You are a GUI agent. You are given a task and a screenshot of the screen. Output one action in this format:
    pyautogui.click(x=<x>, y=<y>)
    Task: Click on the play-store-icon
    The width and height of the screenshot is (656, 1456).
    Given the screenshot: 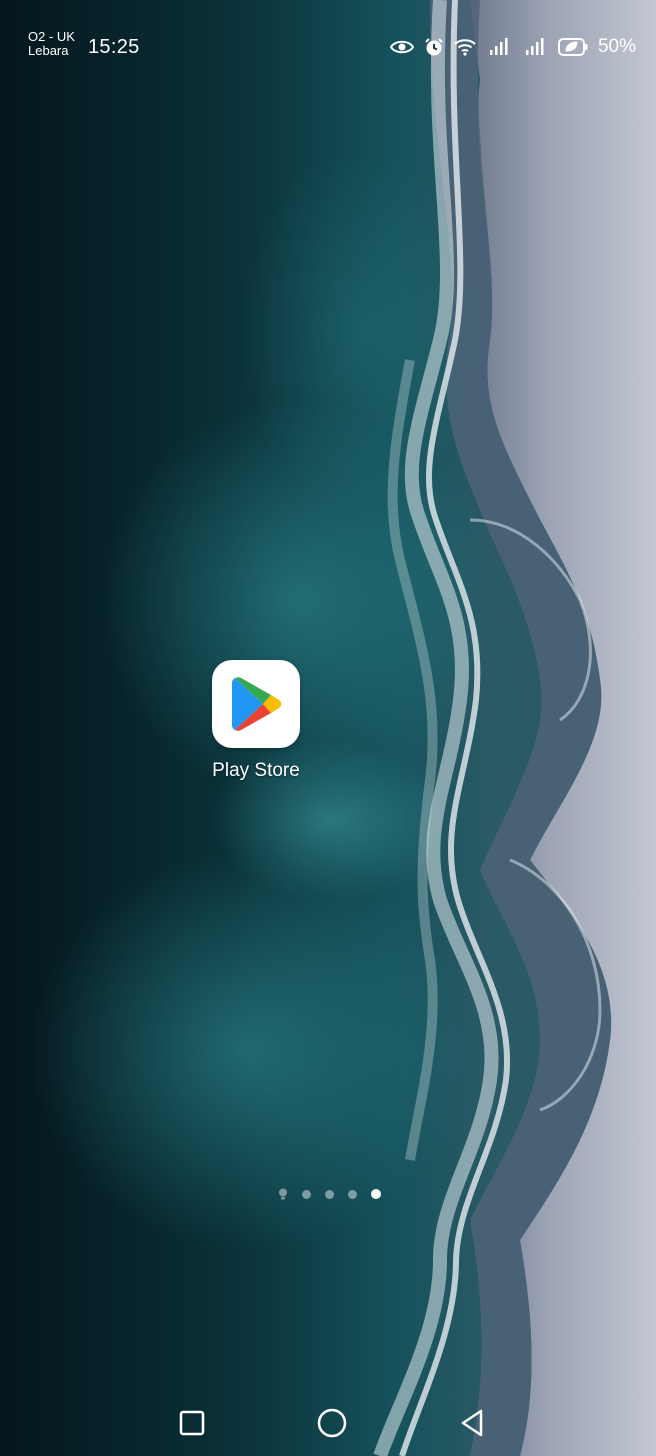 What is the action you would take?
    pyautogui.click(x=256, y=704)
    